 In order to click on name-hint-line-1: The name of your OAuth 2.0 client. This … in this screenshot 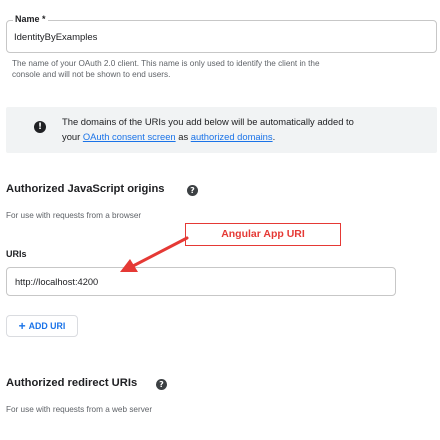, I will do `click(166, 63)`.